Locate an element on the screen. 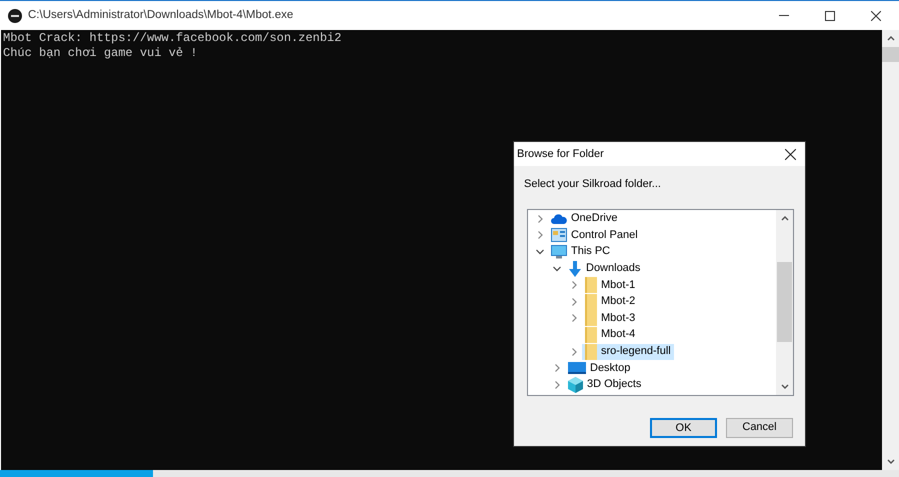  maximize-icon is located at coordinates (830, 15).